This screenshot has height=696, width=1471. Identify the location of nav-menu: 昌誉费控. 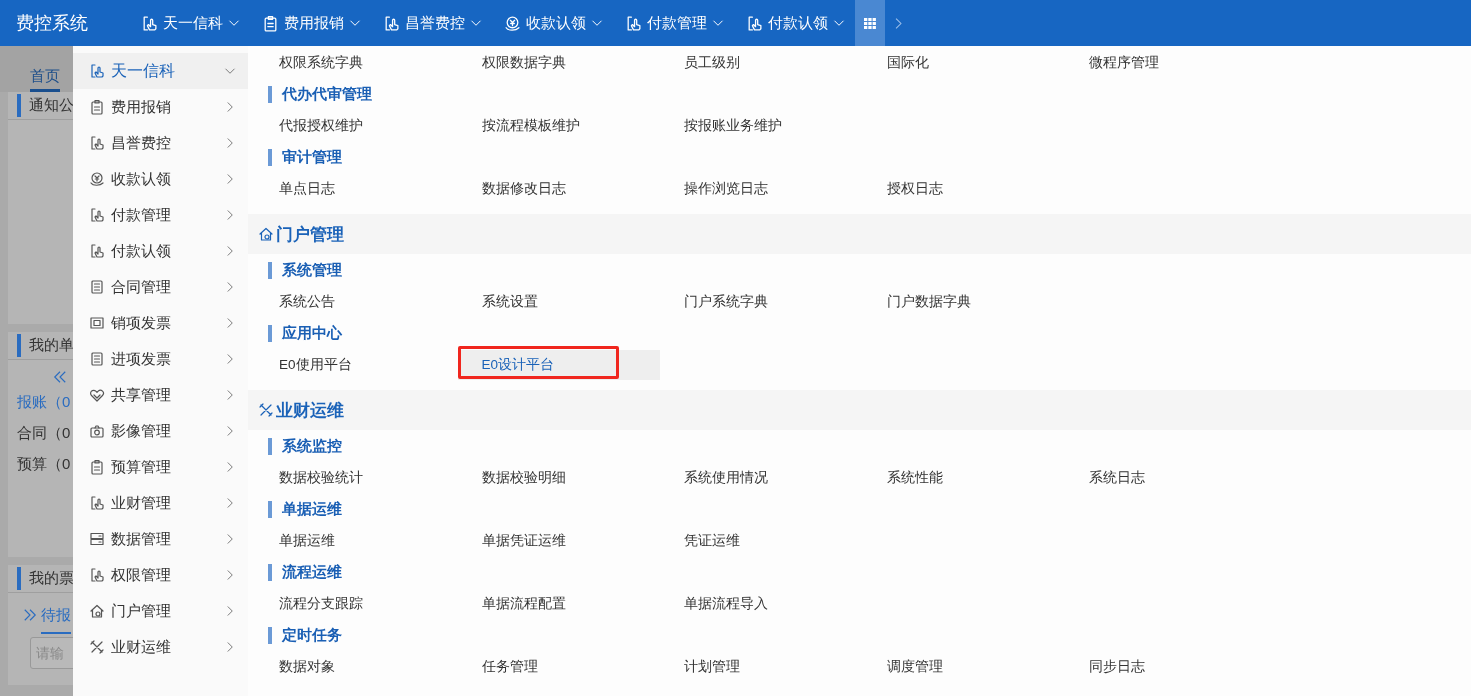
(431, 23).